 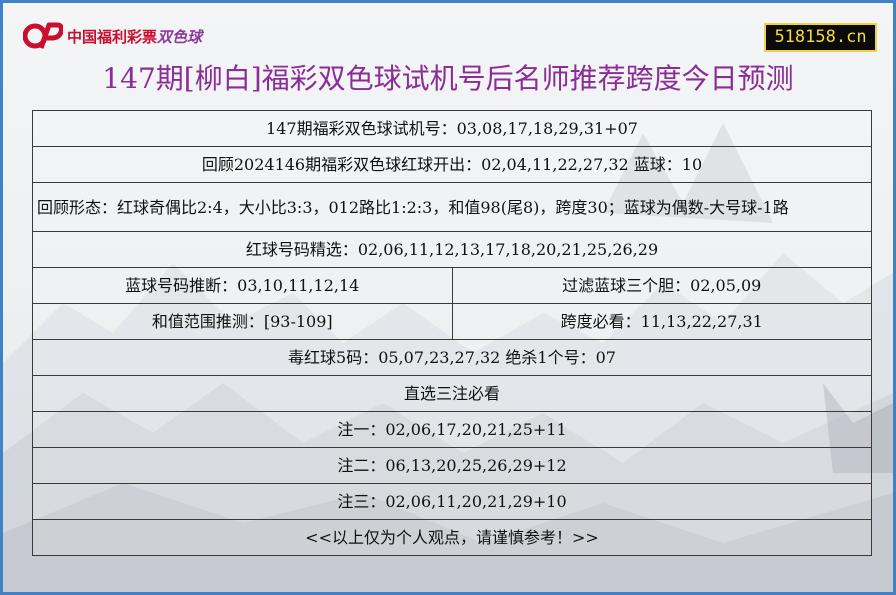 I want to click on disclaimer-cell: <<以上仅为个人观点，请谨慎参考！>>, so click(x=452, y=537).